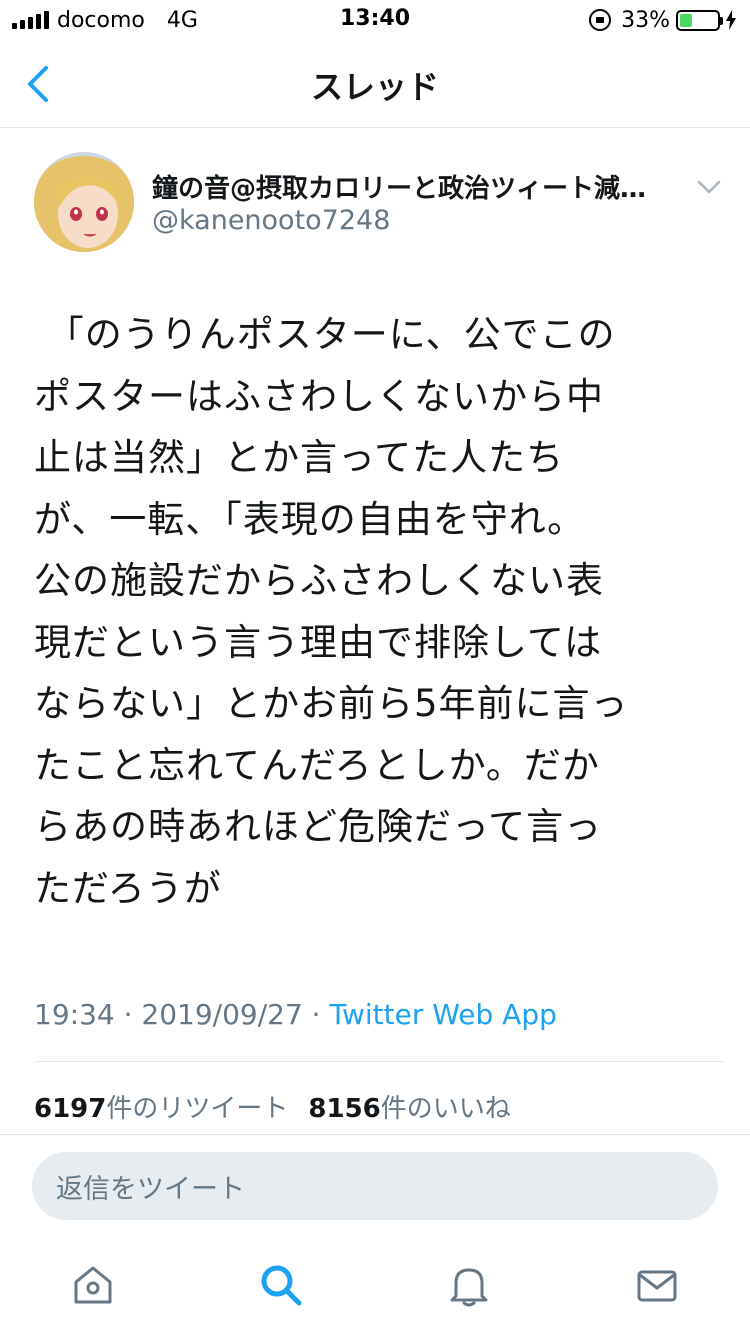 The height and width of the screenshot is (1334, 750). I want to click on tweet-meta: 19:34 · 2019/09/27 · Twitter Web App, so click(295, 1014).